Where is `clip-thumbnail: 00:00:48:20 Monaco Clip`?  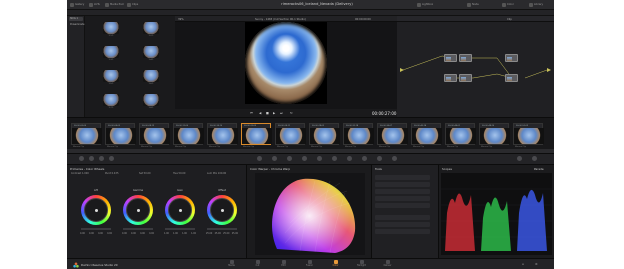
clip-thumbnail: 00:00:48:20 Monaco Clip is located at coordinates (494, 135).